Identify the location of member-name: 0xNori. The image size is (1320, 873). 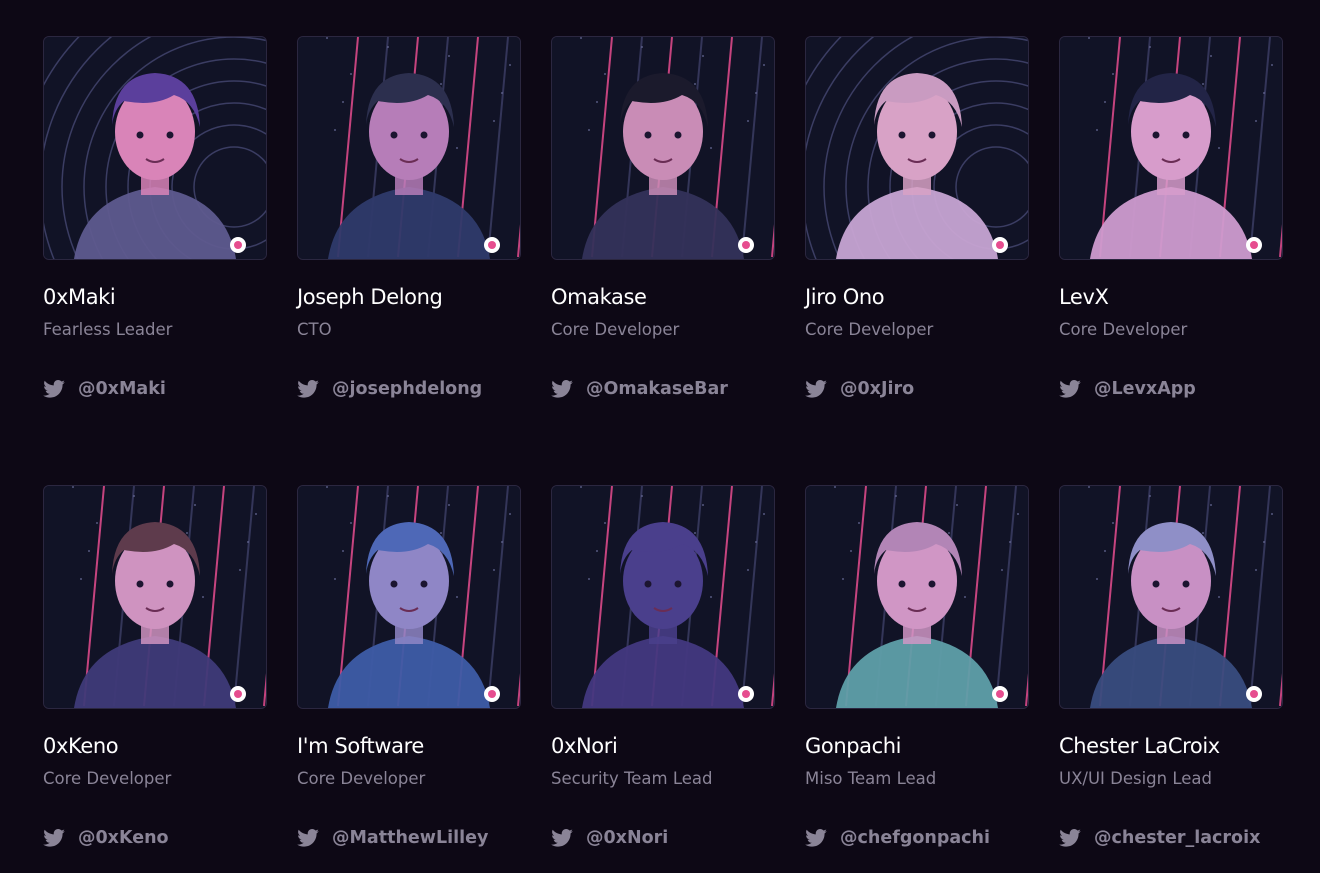
(584, 746).